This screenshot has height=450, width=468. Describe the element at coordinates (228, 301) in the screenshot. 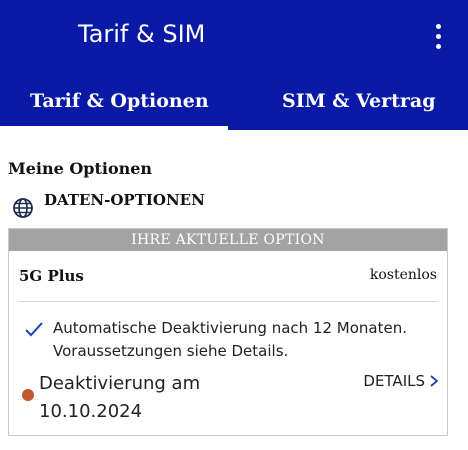

I see `divider` at that location.